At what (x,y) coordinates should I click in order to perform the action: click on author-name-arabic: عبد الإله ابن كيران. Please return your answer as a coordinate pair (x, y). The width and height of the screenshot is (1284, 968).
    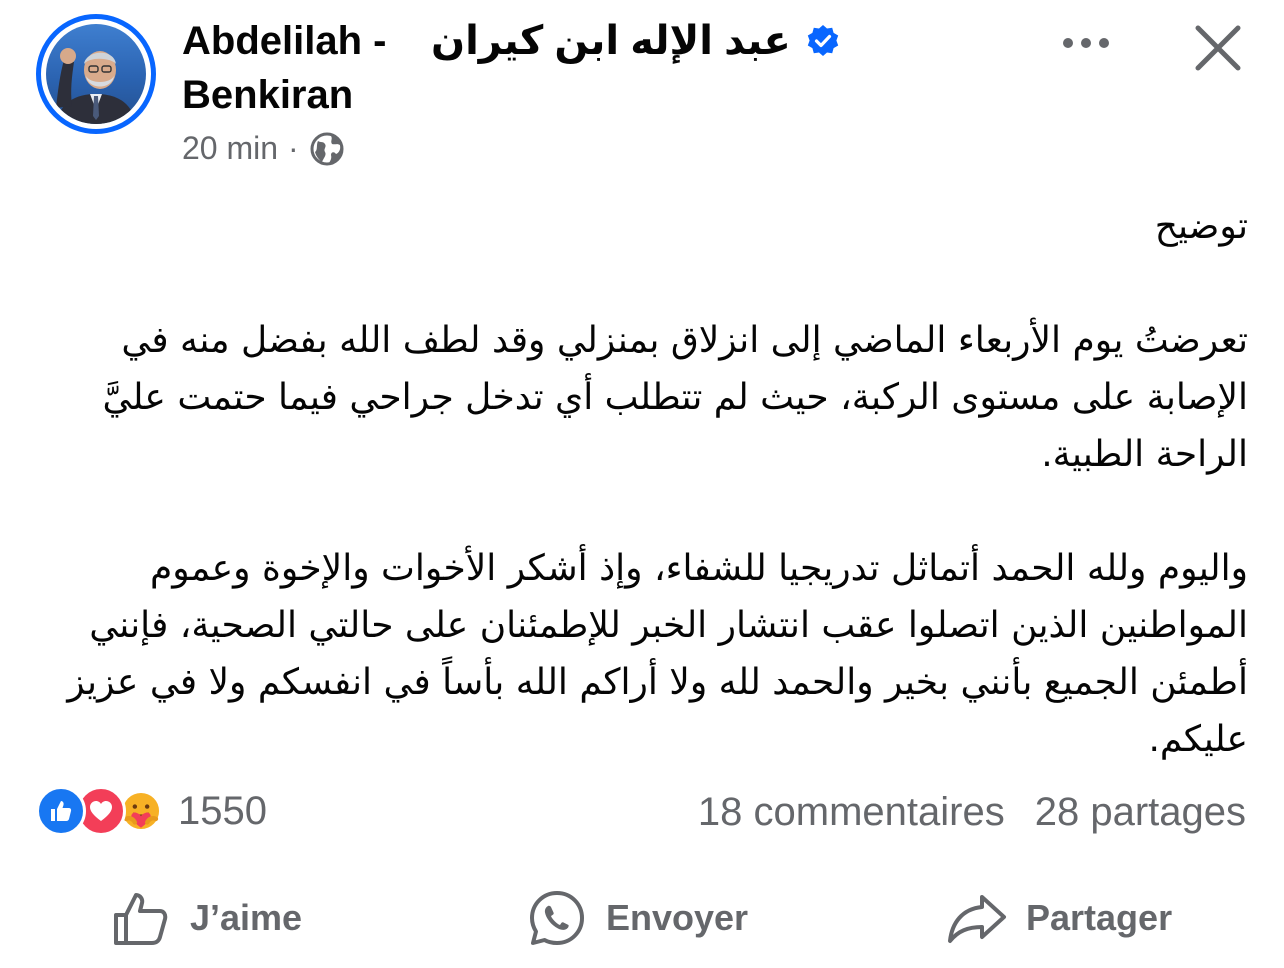
    Looking at the image, I should click on (611, 41).